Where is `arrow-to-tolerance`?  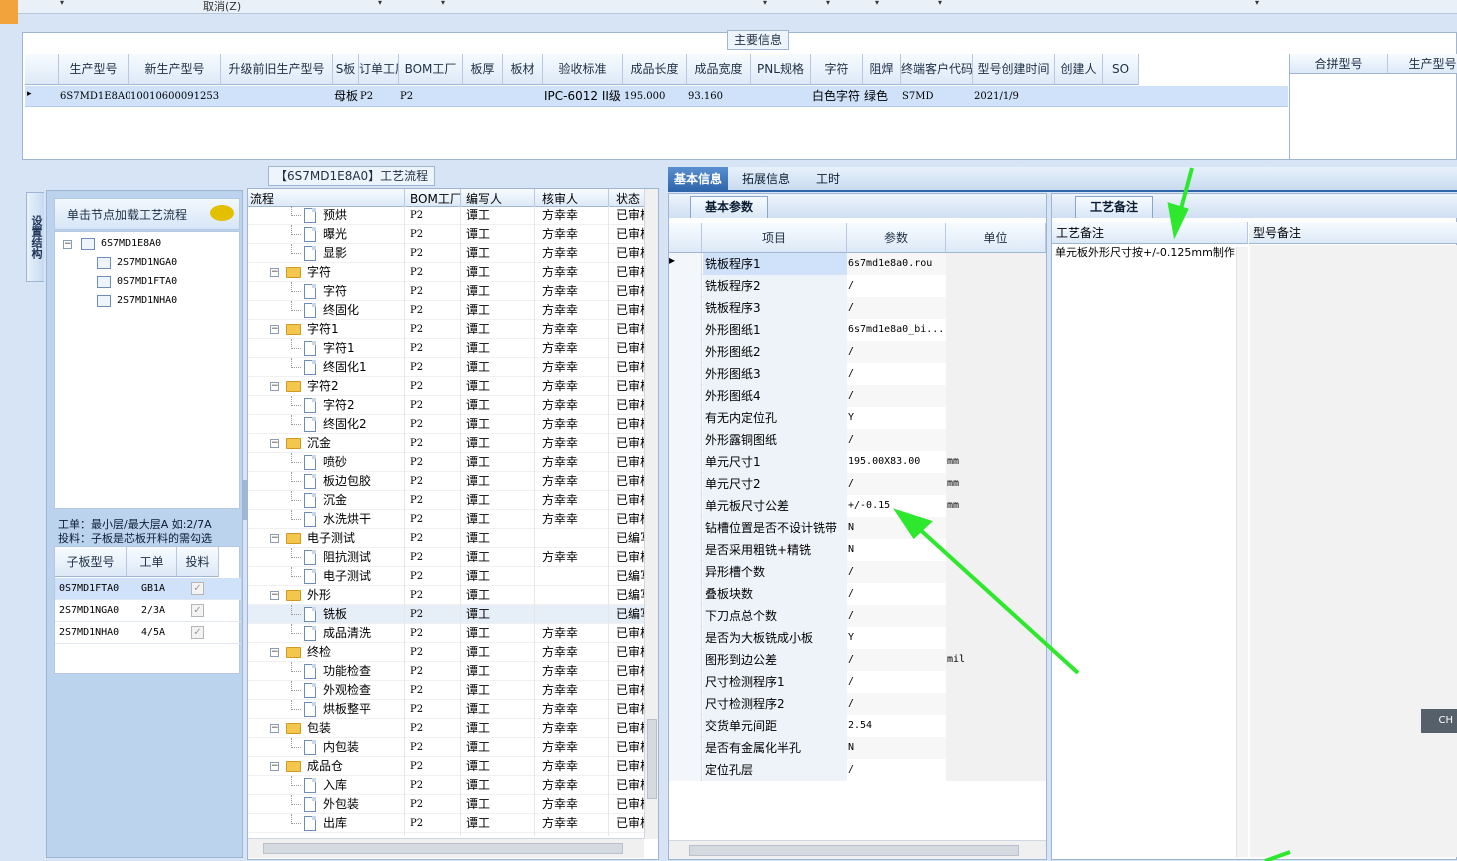
arrow-to-tolerance is located at coordinates (996, 599).